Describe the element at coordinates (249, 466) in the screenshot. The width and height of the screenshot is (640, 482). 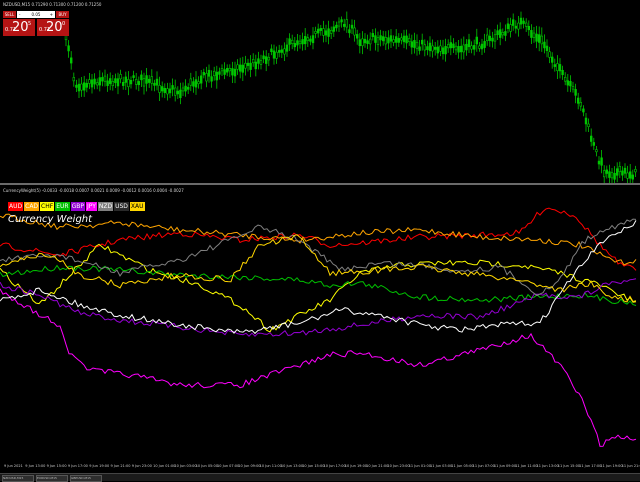
I see `time-tick-label: 10 Jun 09:00` at that location.